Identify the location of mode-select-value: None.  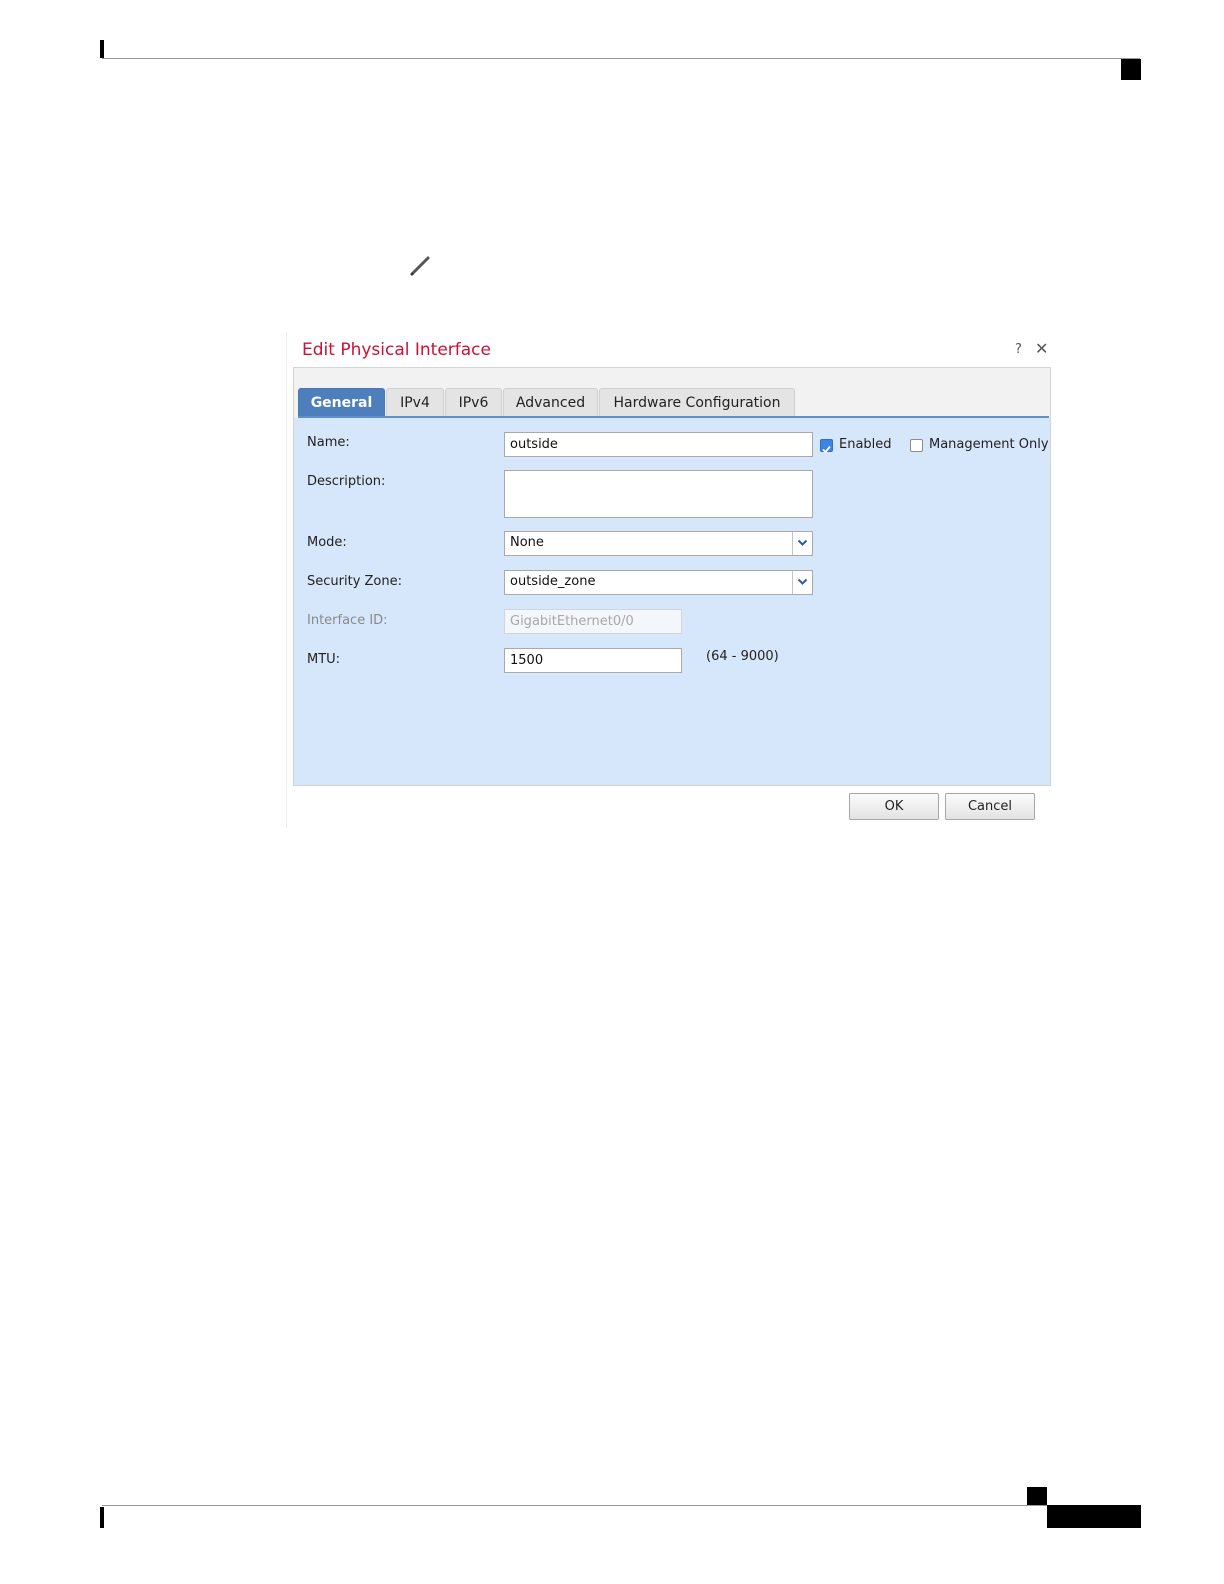
(527, 542).